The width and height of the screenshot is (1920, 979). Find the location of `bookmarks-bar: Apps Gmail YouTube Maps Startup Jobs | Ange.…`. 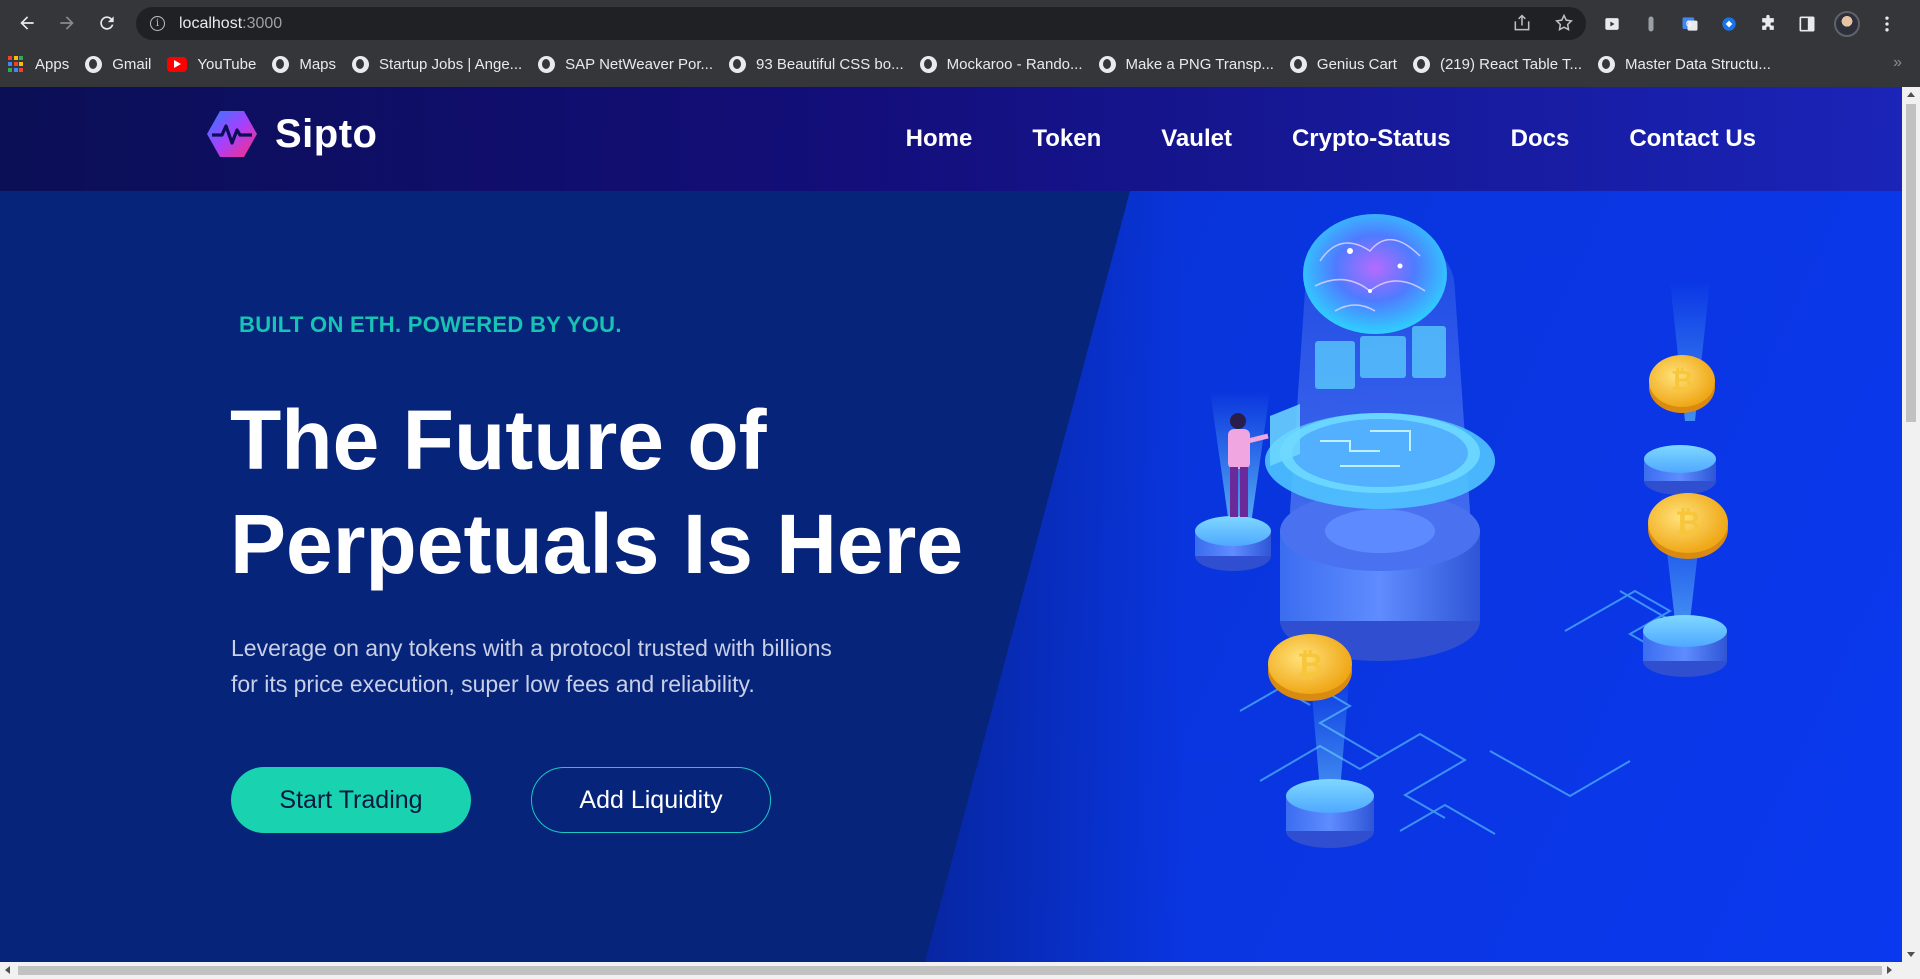

bookmarks-bar: Apps Gmail YouTube Maps Startup Jobs | Ange.… is located at coordinates (960, 64).